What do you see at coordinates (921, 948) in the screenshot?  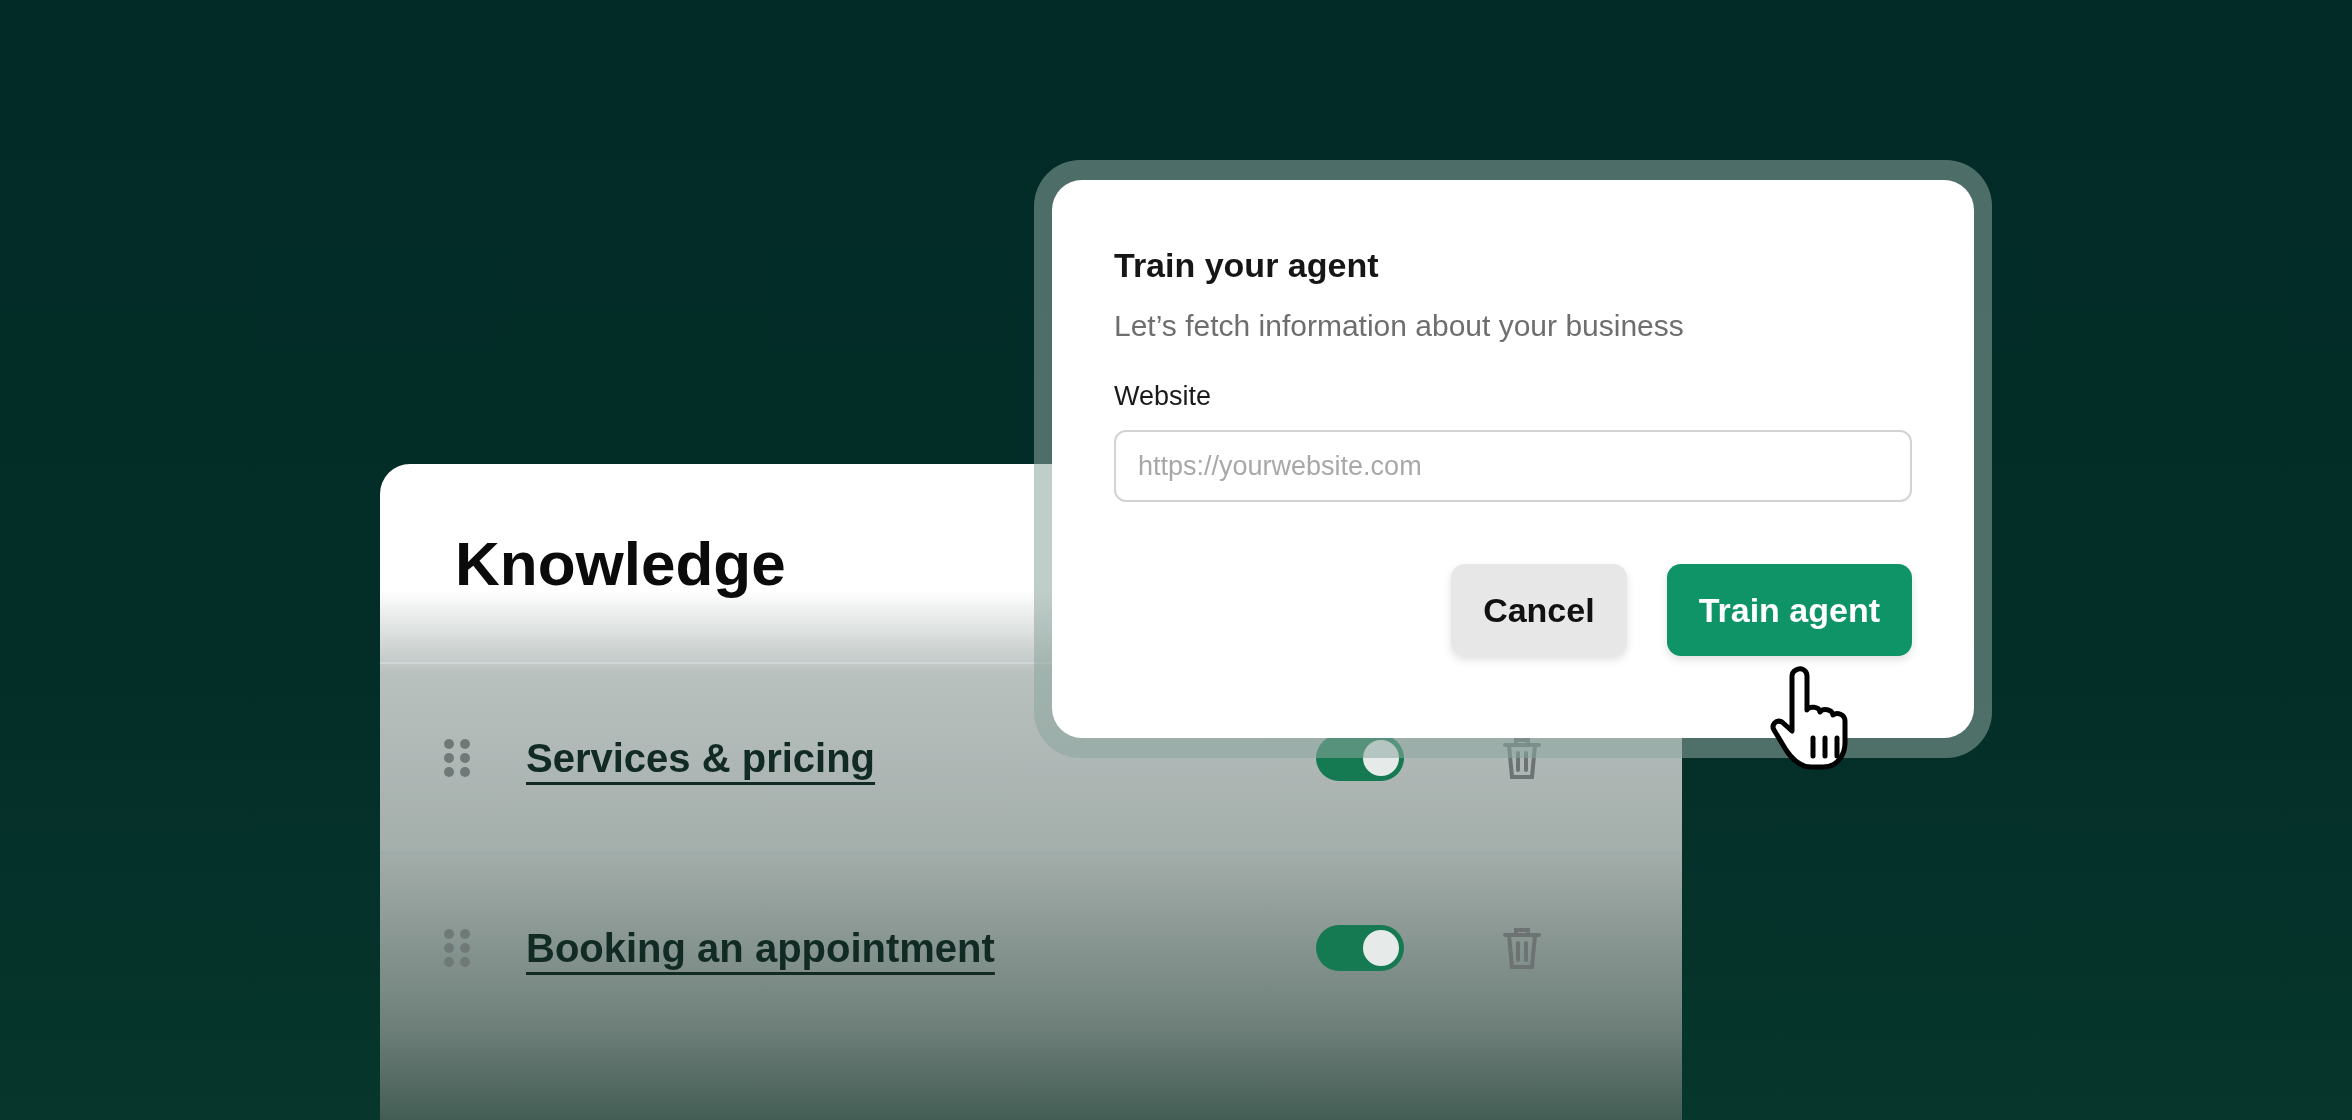 I see `knowledge-item-link: Booking an appointment` at bounding box center [921, 948].